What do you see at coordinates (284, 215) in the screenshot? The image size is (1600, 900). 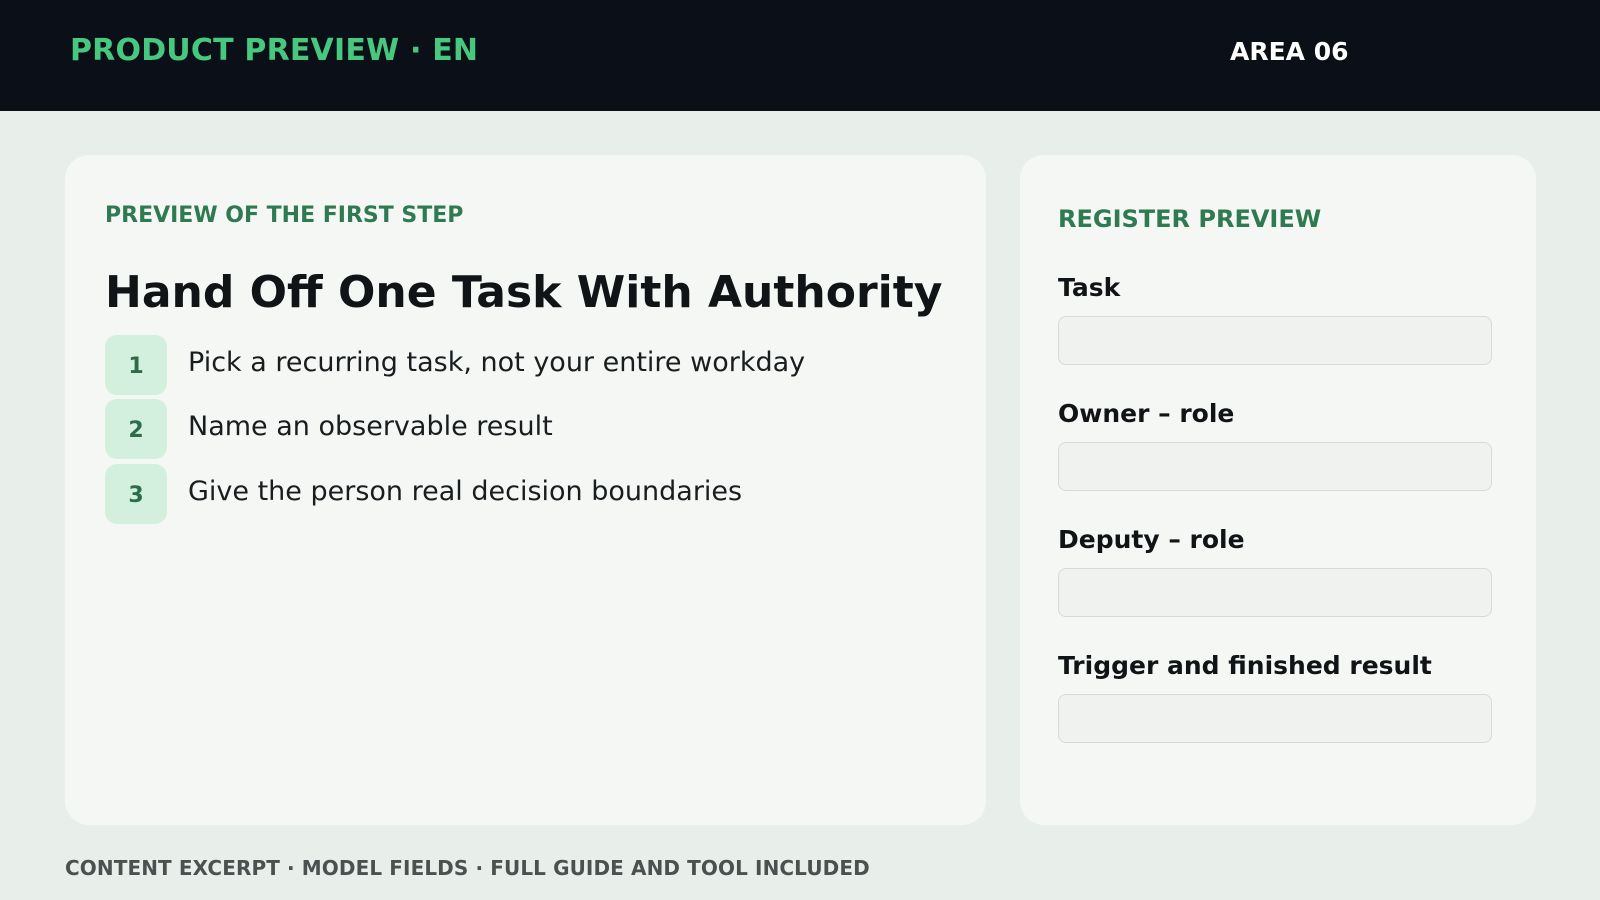 I see `first-step-eyebrow: PREVIEW OF THE FIRST STEP` at bounding box center [284, 215].